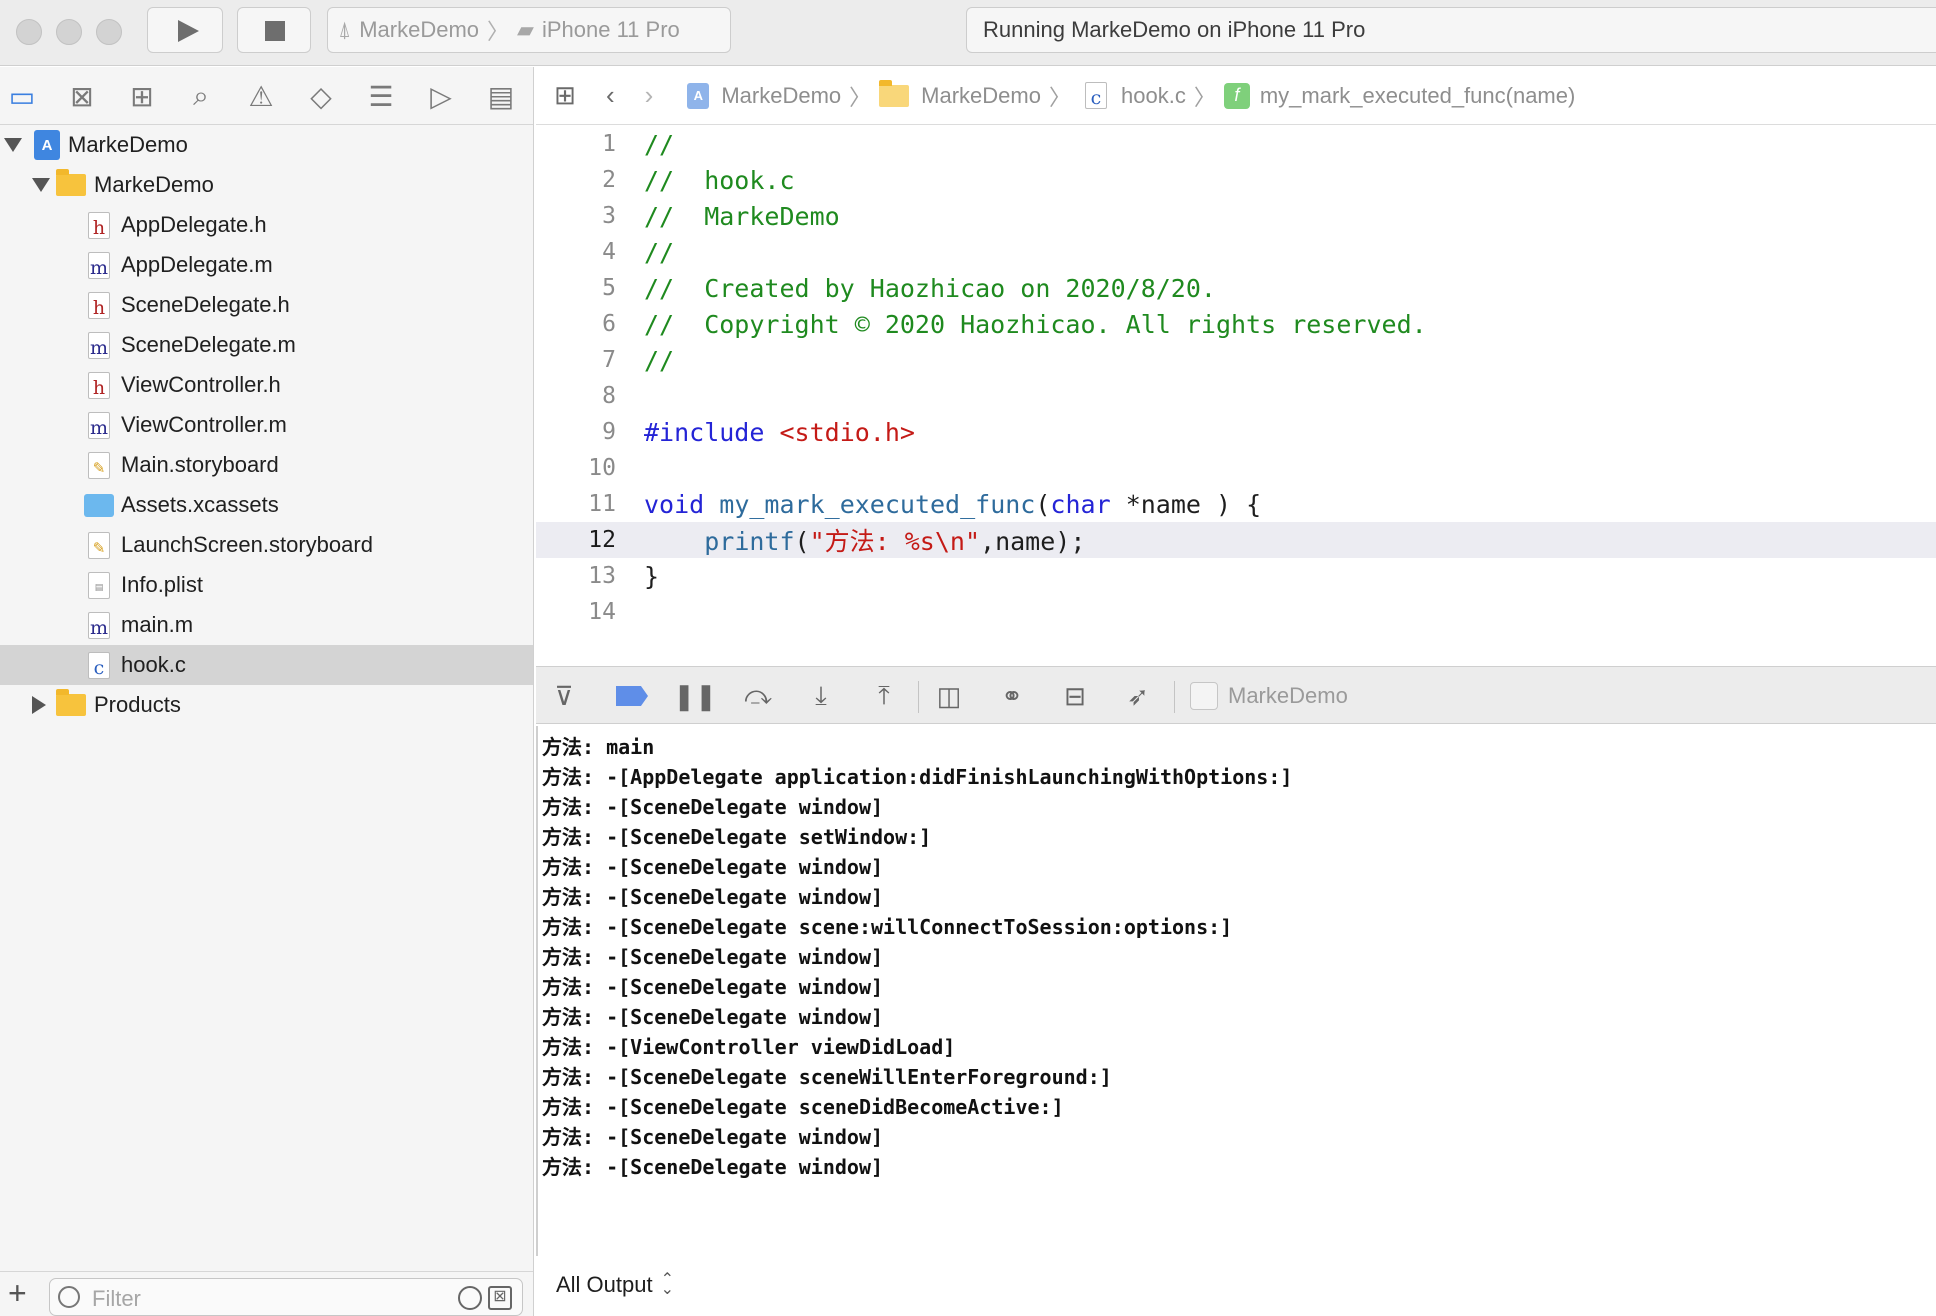 This screenshot has height=1316, width=1936. What do you see at coordinates (1075, 696) in the screenshot?
I see `environment-overrides-icon: ⊟` at bounding box center [1075, 696].